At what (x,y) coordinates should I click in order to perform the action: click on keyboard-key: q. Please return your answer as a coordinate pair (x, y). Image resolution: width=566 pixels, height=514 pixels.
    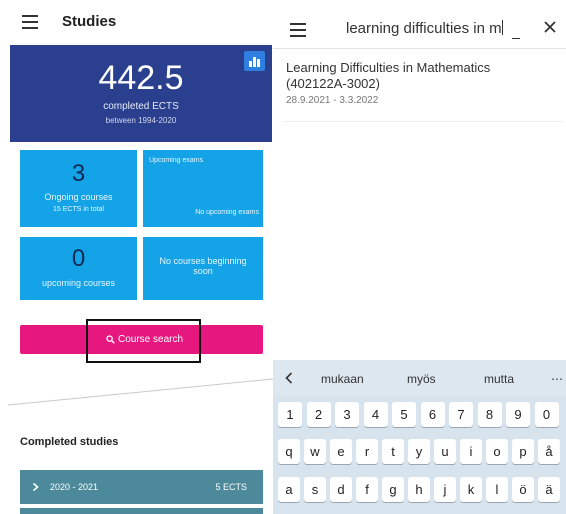
    Looking at the image, I should click on (289, 451).